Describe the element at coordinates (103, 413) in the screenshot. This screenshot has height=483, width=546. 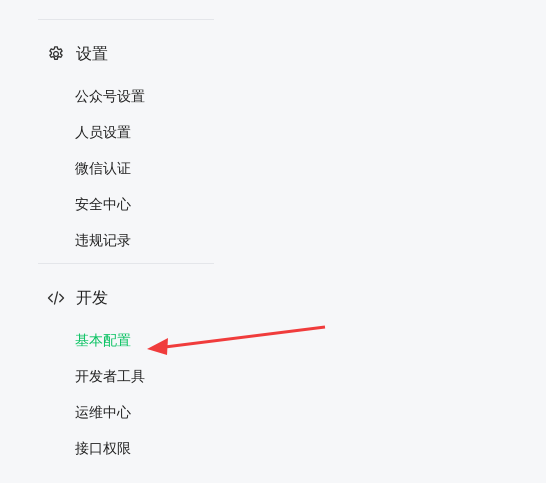
I see `menu-item: 运维中心` at that location.